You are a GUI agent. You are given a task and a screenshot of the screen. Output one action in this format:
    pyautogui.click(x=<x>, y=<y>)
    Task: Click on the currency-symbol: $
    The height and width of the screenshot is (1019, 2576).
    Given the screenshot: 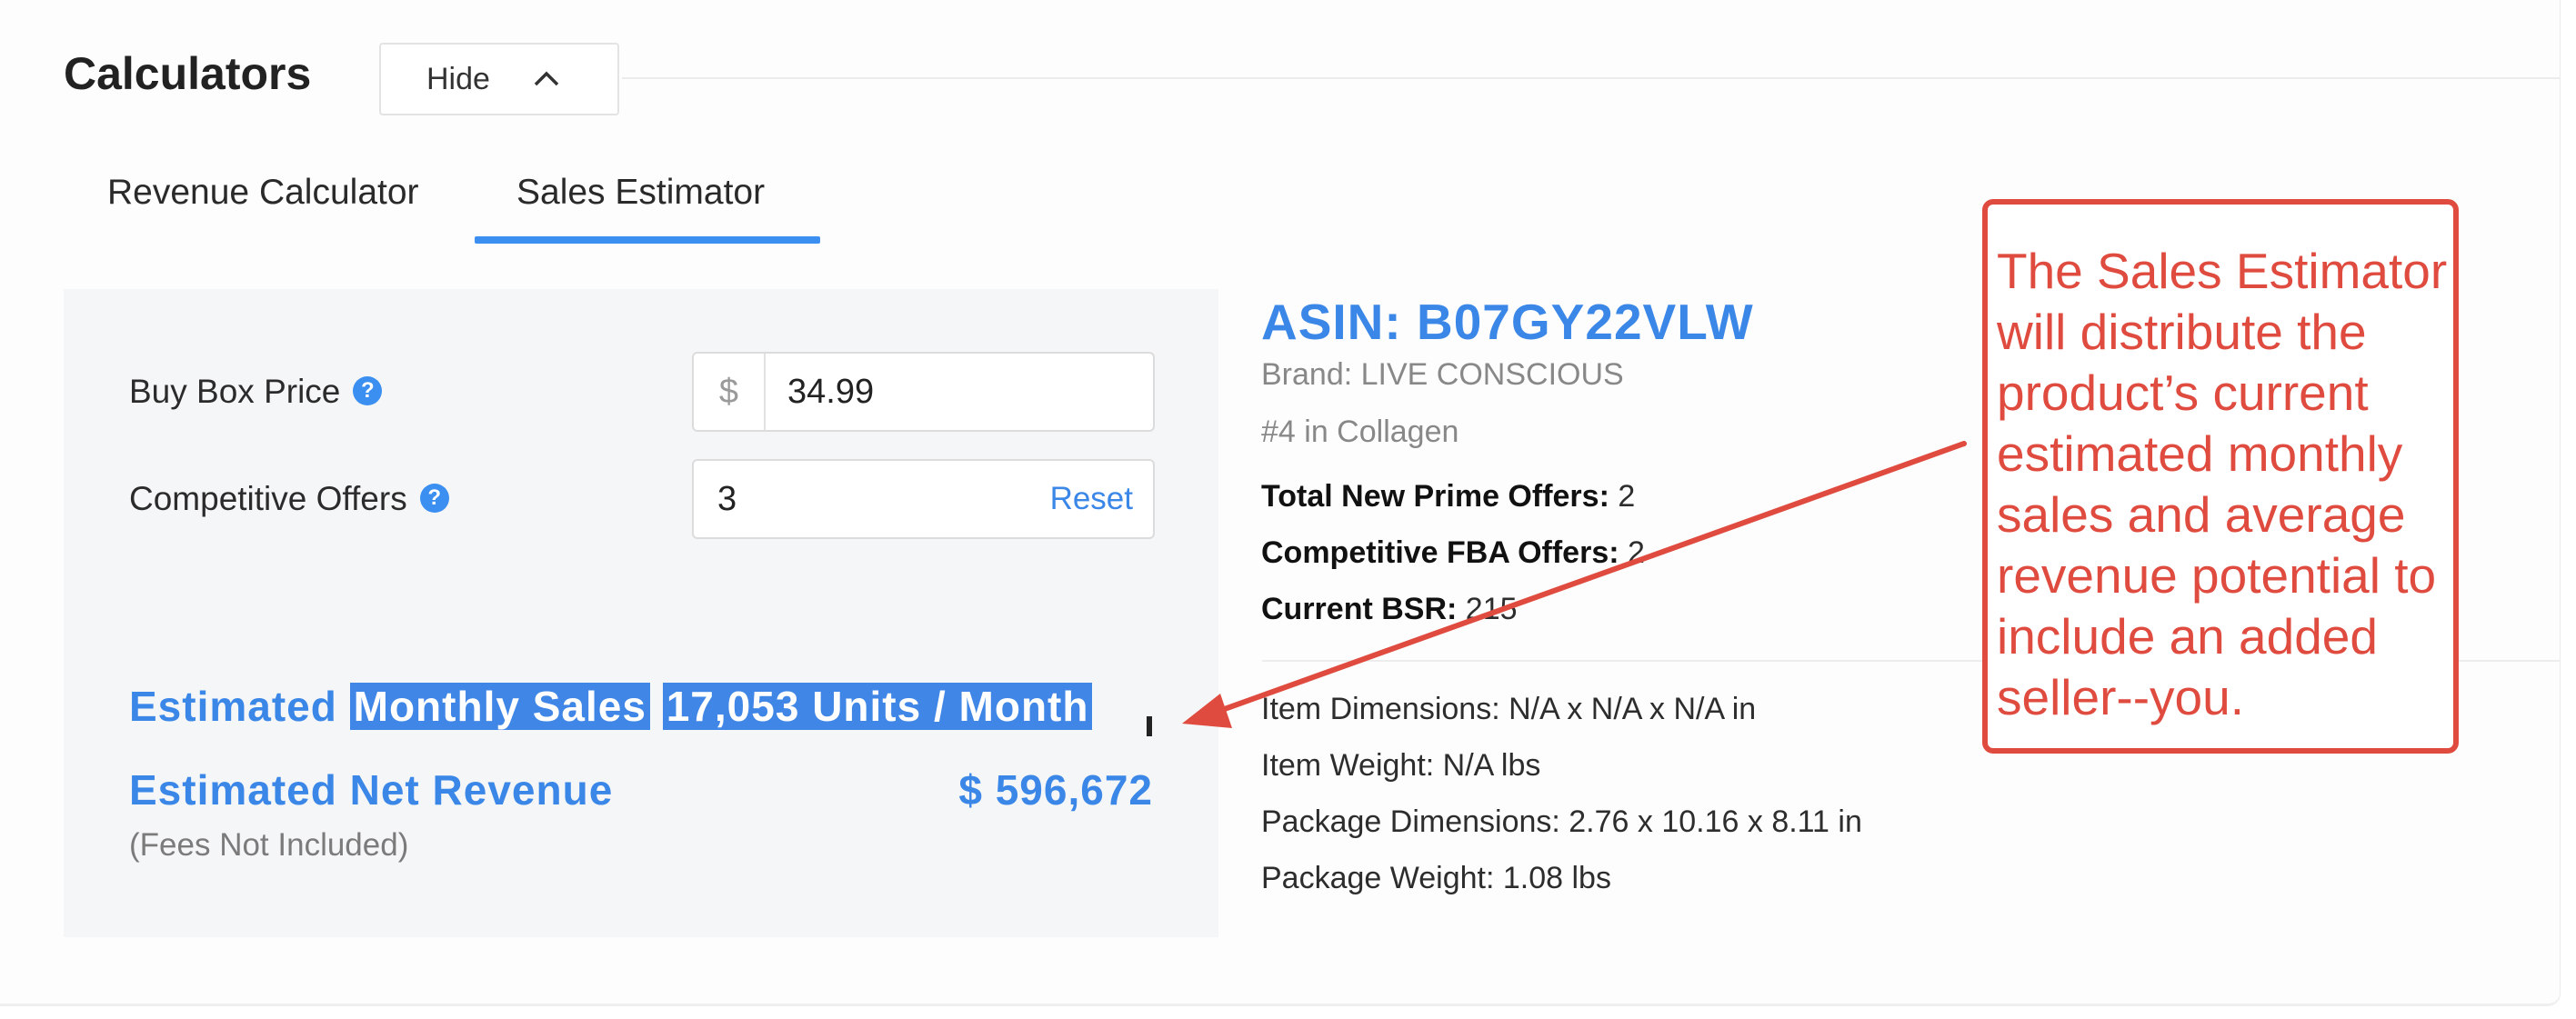 What is the action you would take?
    pyautogui.click(x=730, y=392)
    